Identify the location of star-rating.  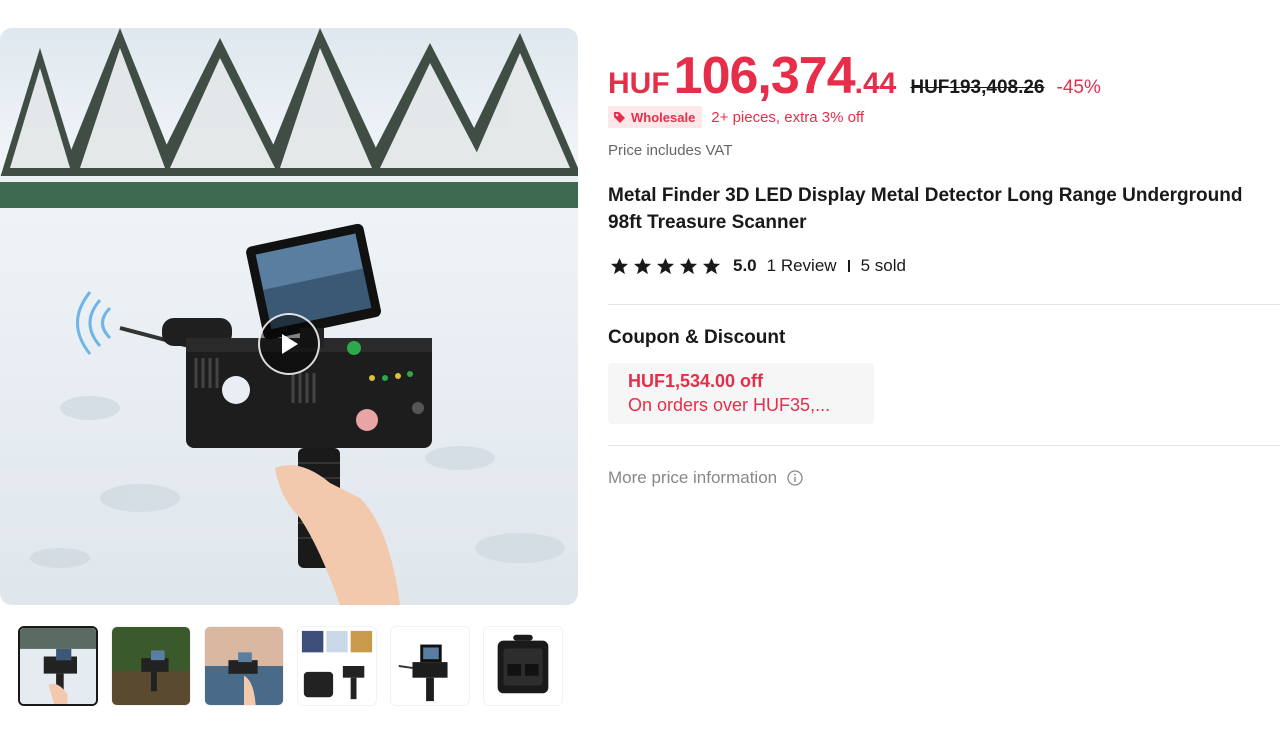
(665, 266).